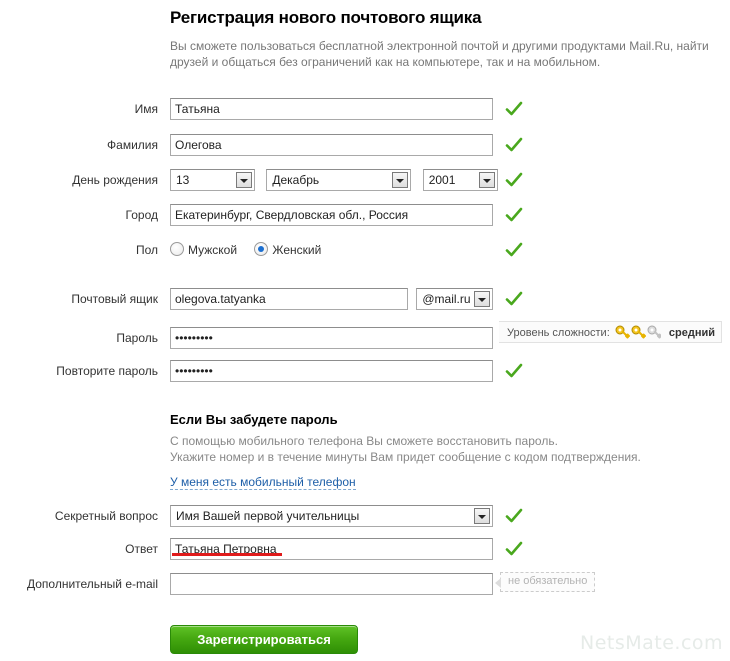 The image size is (730, 661). I want to click on birthday-day-value: 13, so click(183, 180).